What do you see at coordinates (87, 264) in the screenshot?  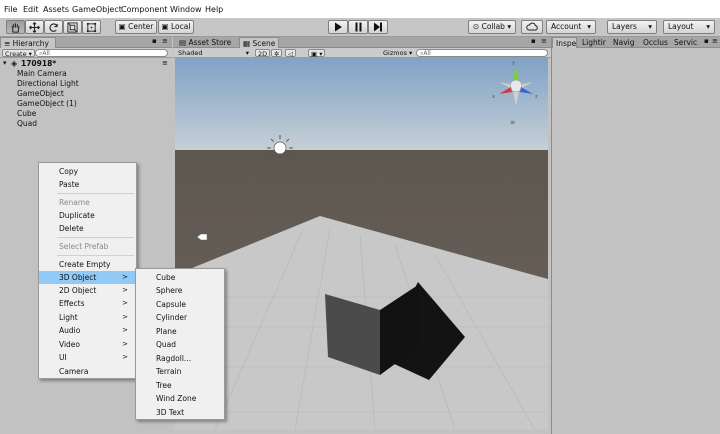 I see `menu-item-create-empty: Create Empty` at bounding box center [87, 264].